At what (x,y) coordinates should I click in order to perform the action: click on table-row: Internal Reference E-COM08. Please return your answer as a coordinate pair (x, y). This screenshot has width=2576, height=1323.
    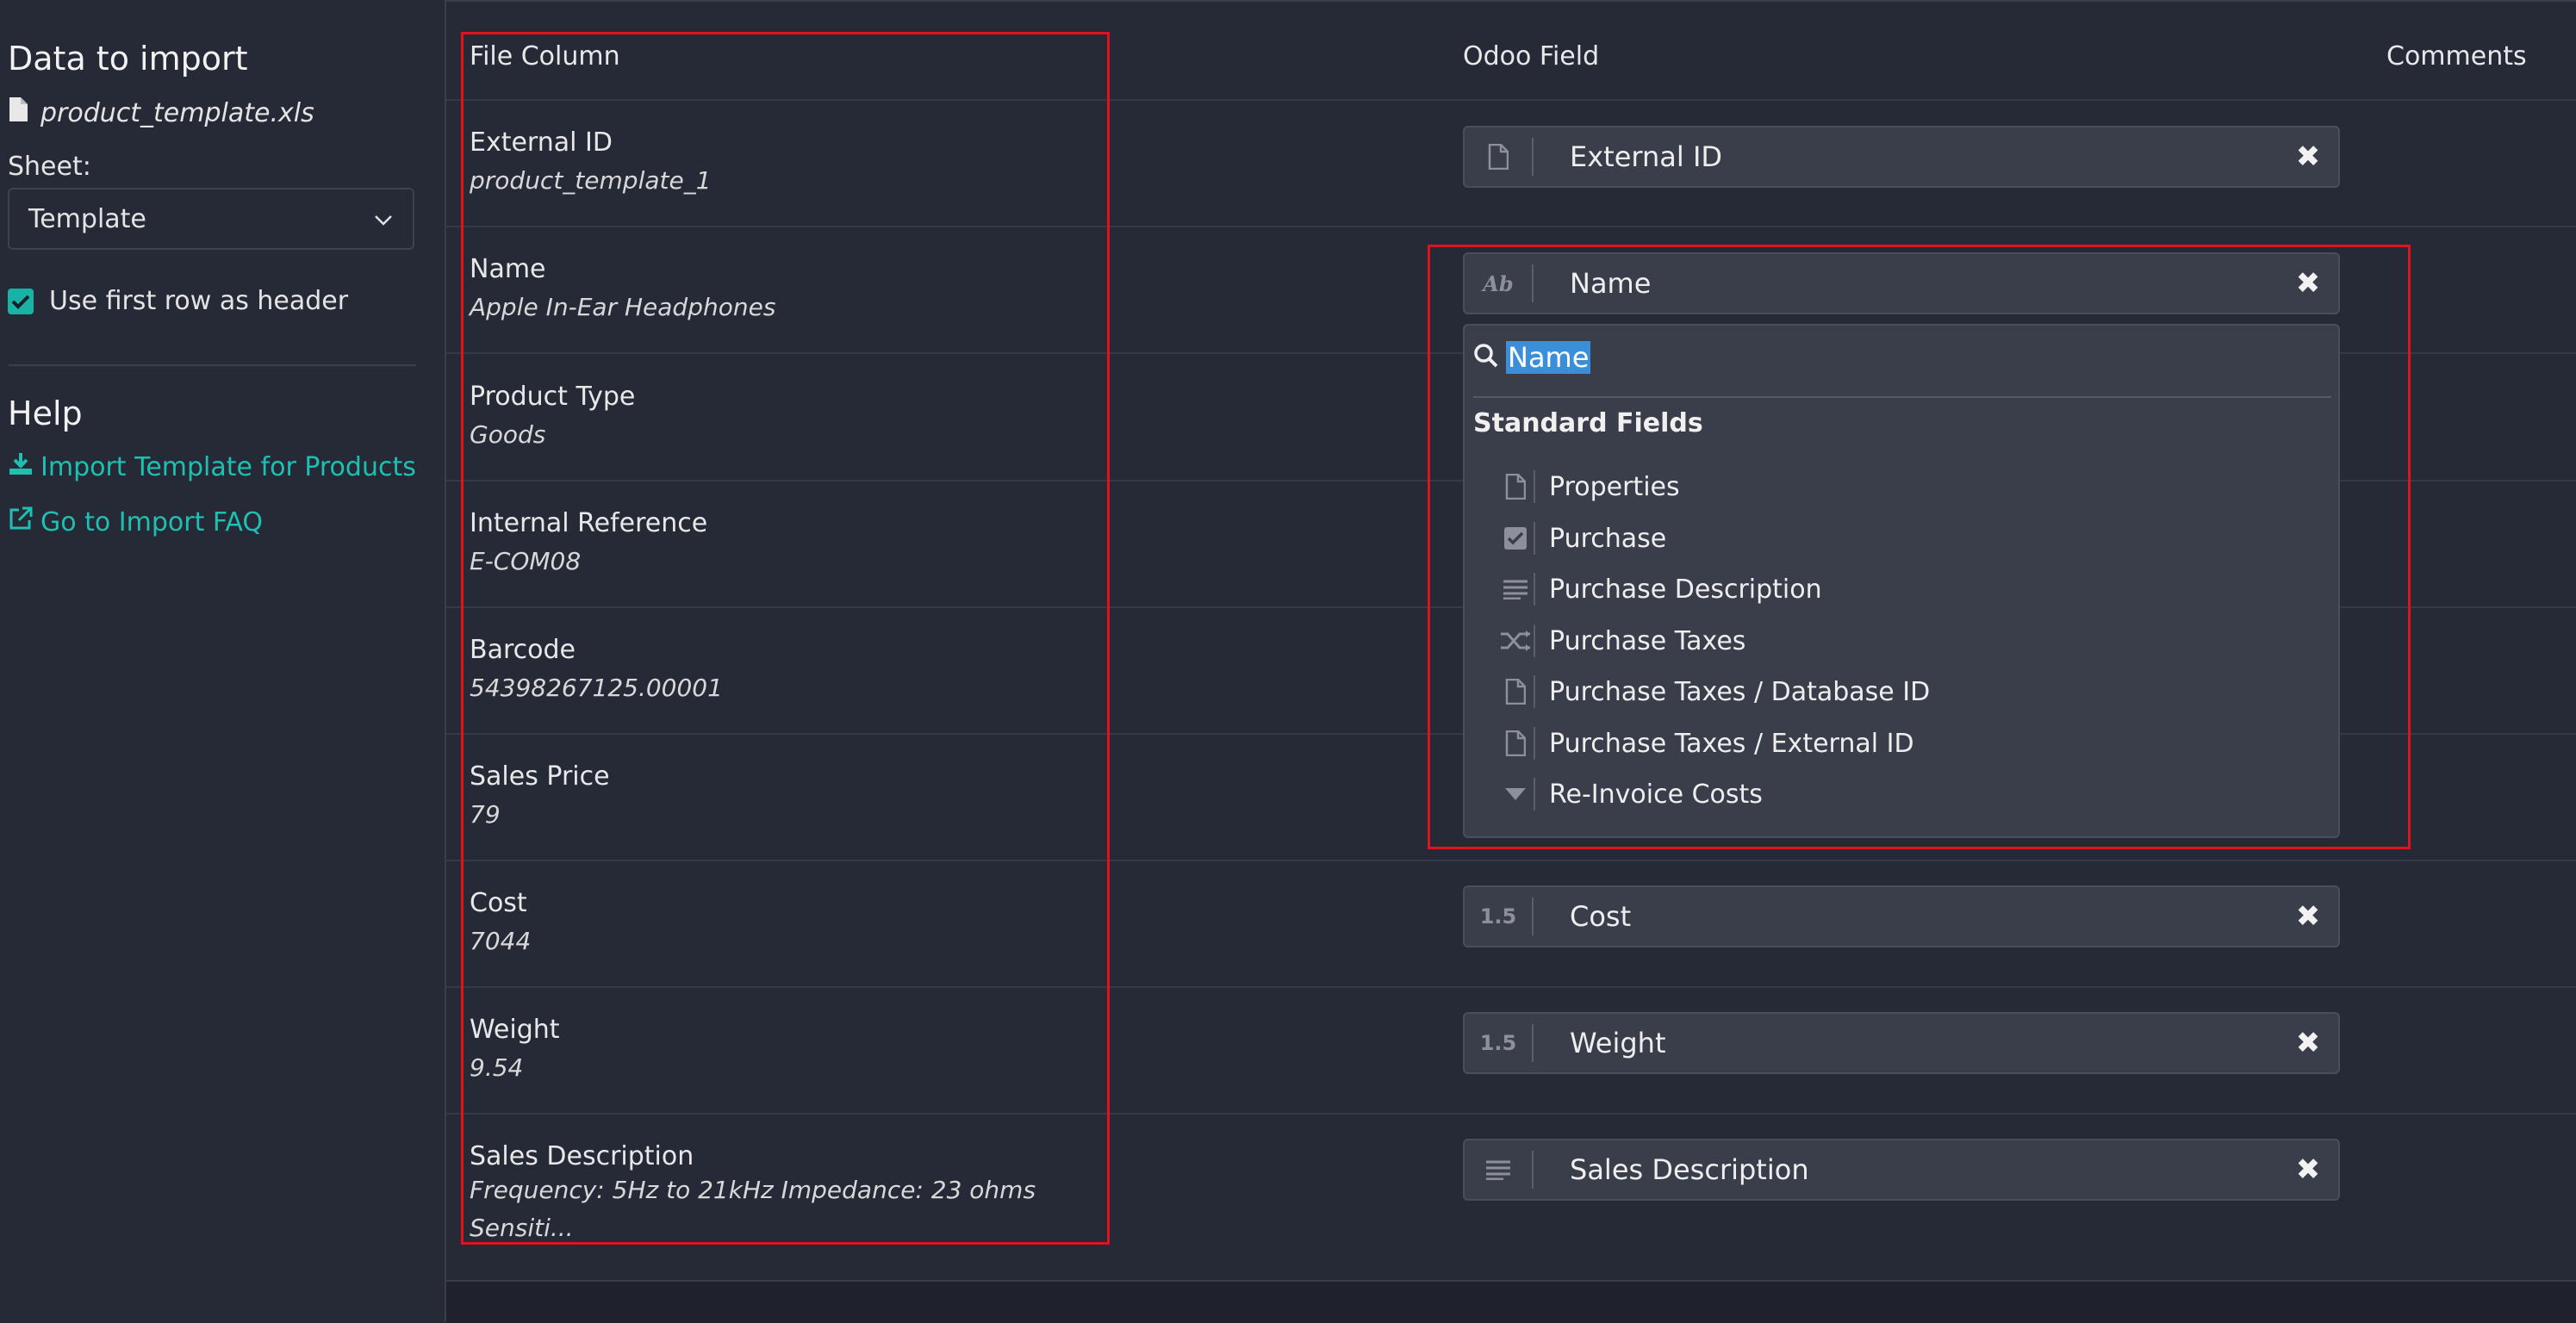
    Looking at the image, I should click on (589, 542).